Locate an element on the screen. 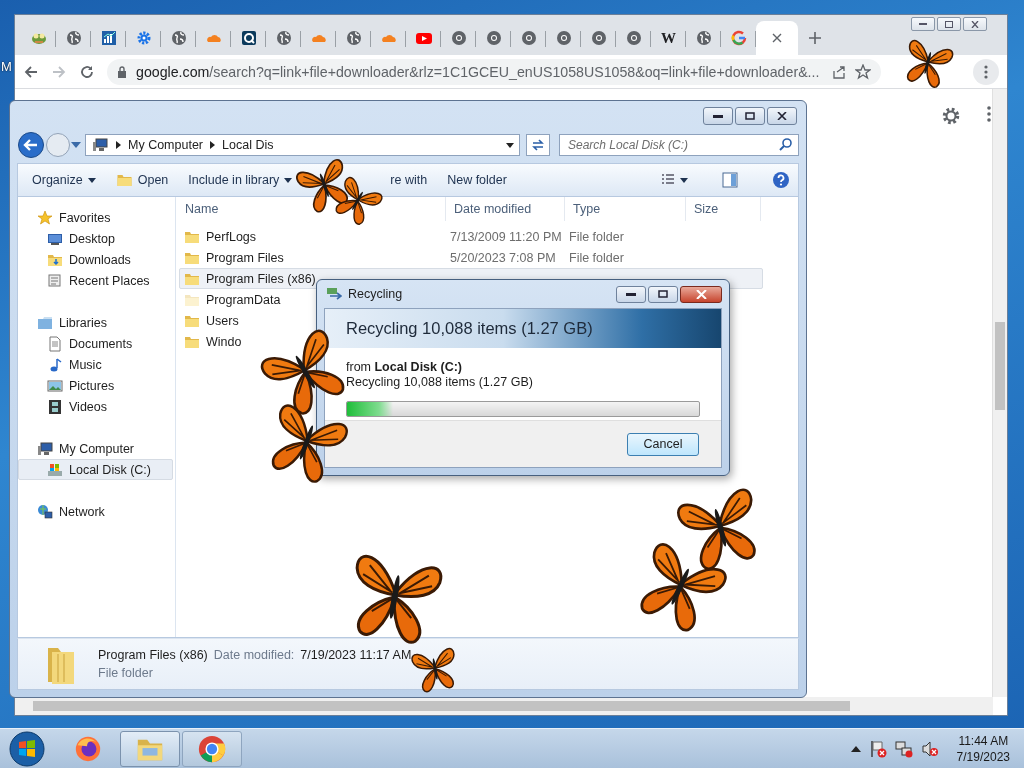  minimize-icon is located at coordinates (631, 294).